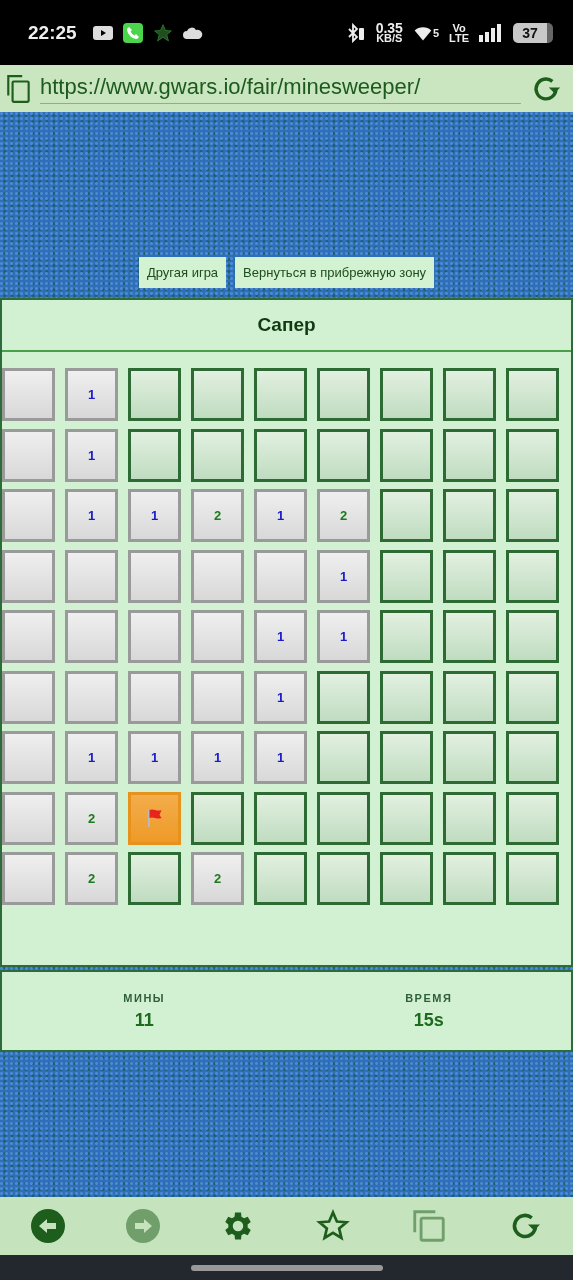 Image resolution: width=573 pixels, height=1280 pixels. I want to click on game-button: Вернуться в прибрежную зону, so click(335, 272).